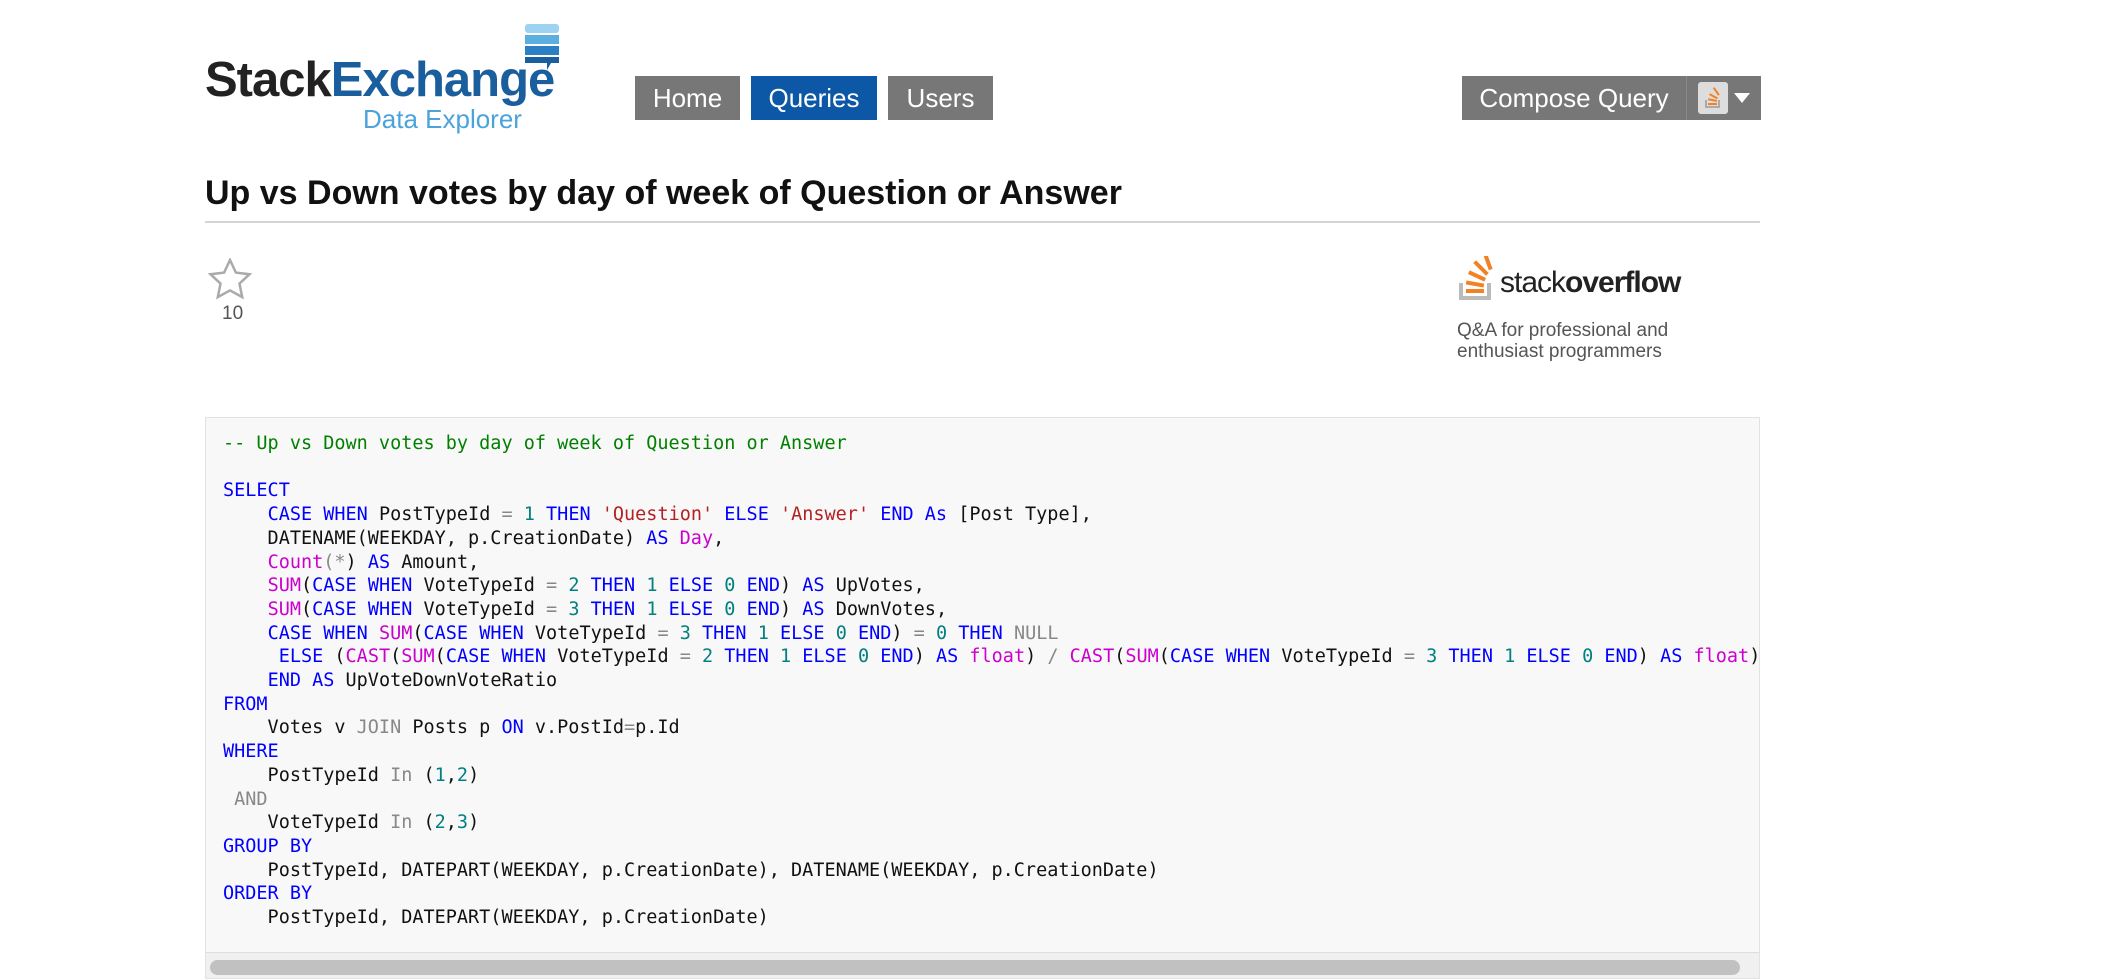 Image resolution: width=2124 pixels, height=979 pixels. Describe the element at coordinates (814, 98) in the screenshot. I see `nav-queries: Queries` at that location.